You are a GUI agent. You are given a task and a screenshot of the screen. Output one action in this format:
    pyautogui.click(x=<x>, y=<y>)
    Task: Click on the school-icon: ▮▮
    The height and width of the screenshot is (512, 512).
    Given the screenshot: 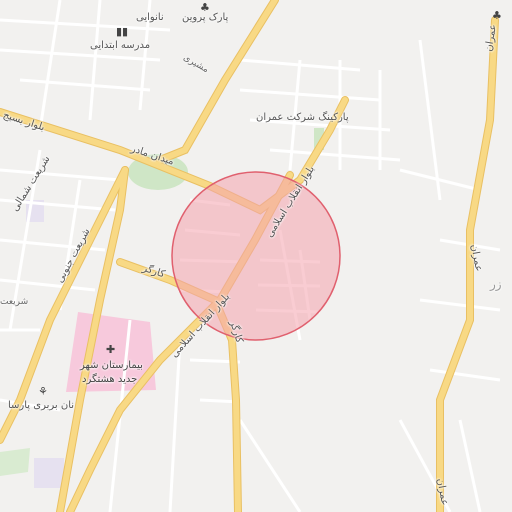 What is the action you would take?
    pyautogui.click(x=122, y=31)
    